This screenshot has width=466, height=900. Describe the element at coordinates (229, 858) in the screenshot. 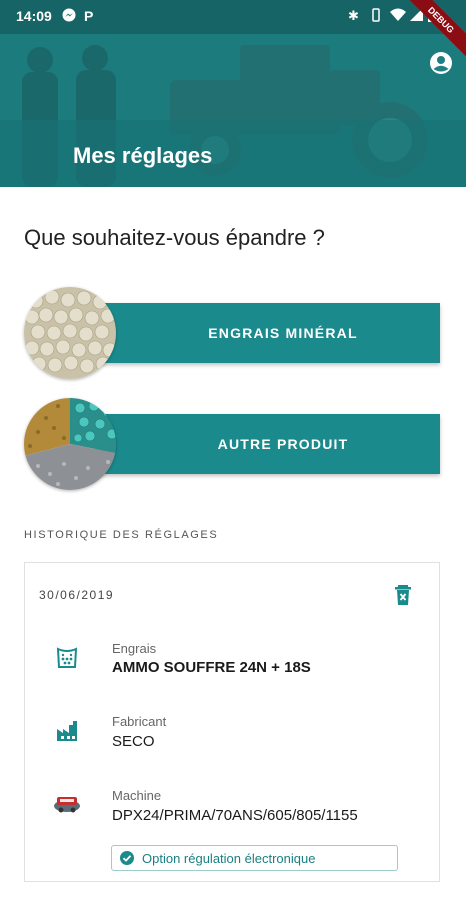

I see `option-label: Option régulation électronique` at that location.